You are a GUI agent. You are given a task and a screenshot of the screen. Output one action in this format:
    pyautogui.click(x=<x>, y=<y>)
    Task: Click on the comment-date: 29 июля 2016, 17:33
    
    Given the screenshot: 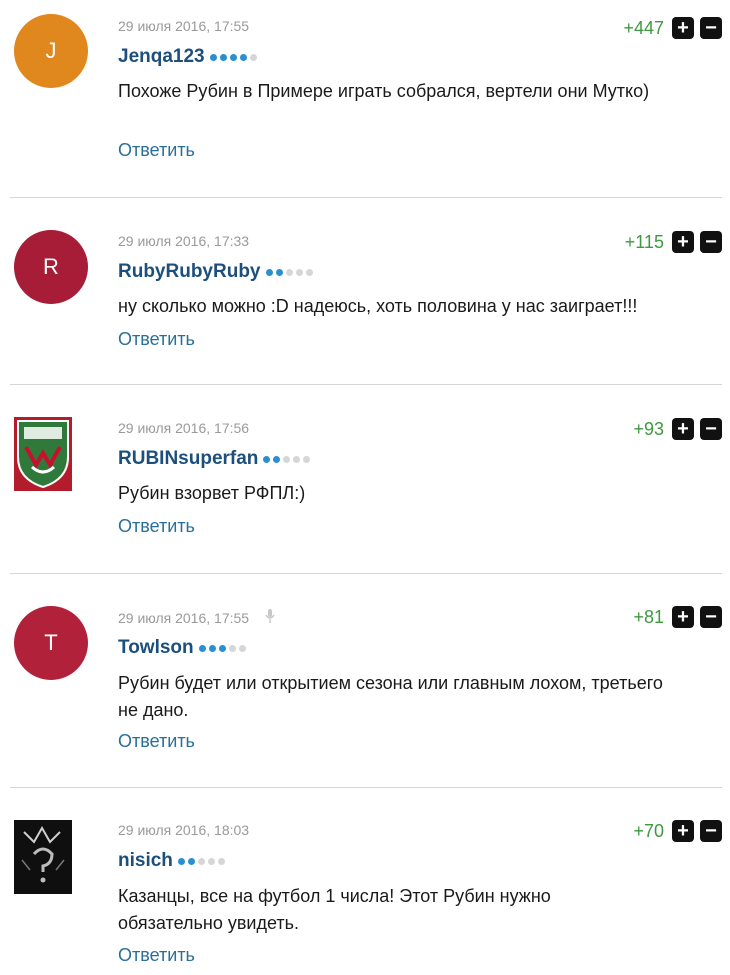 What is the action you would take?
    pyautogui.click(x=184, y=241)
    